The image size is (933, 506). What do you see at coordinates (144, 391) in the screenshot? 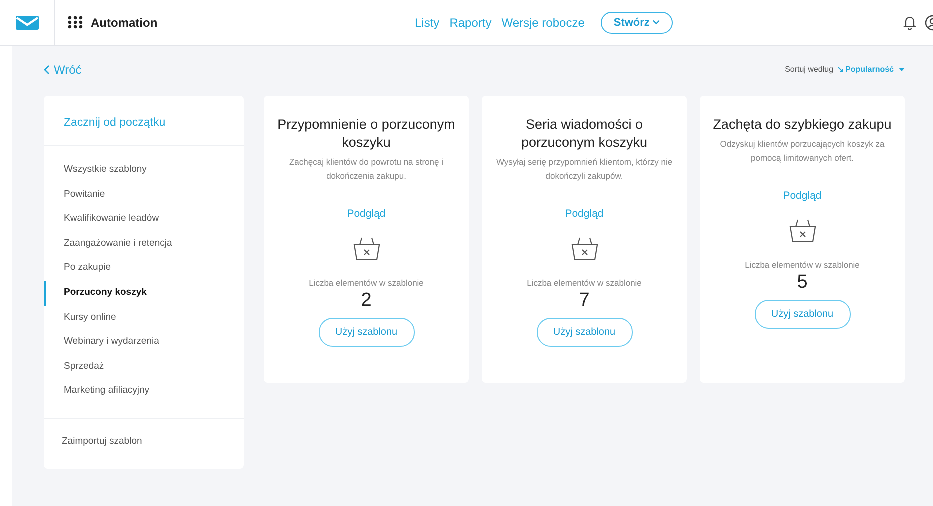
I see `sidebar-item: Marketing afiliacyjny` at bounding box center [144, 391].